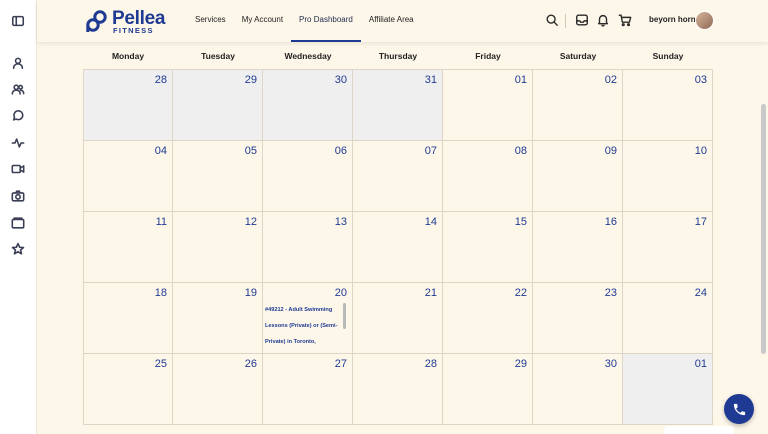 This screenshot has height=434, width=768. Describe the element at coordinates (578, 247) in the screenshot. I see `calendar-day-cell: 16` at that location.